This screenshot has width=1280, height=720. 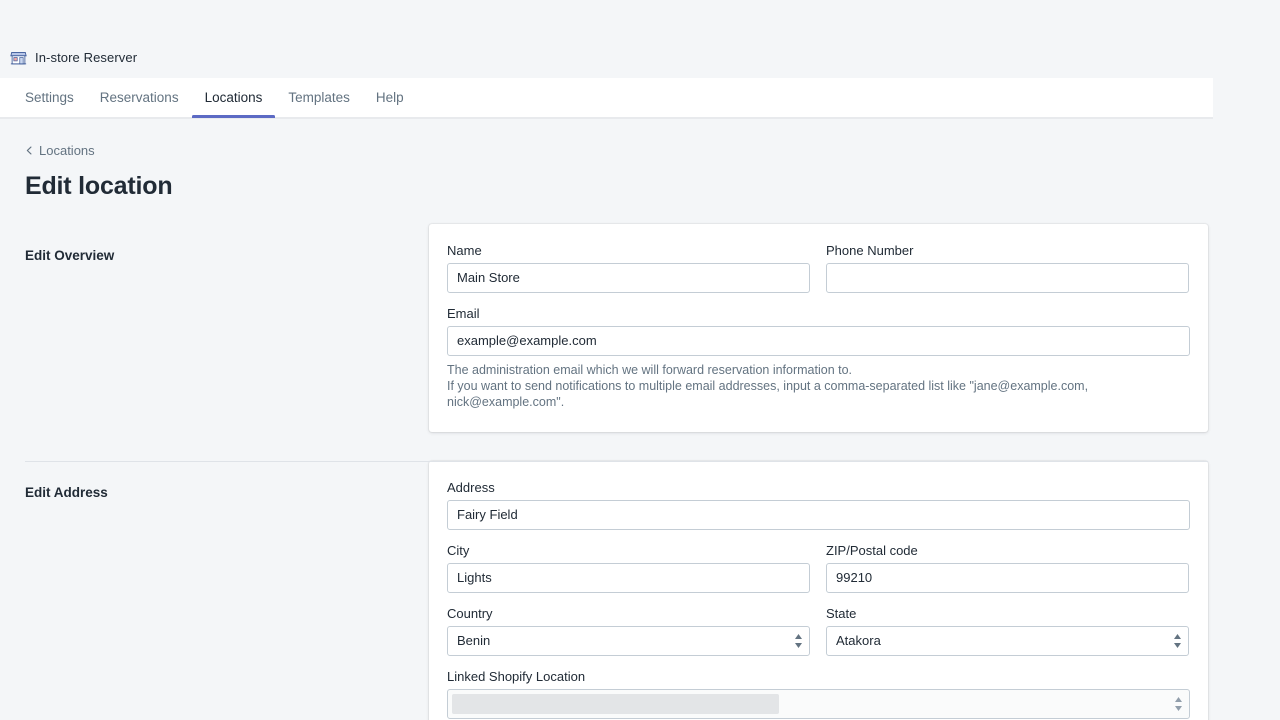 I want to click on section-title-address: Edit Address, so click(x=66, y=492).